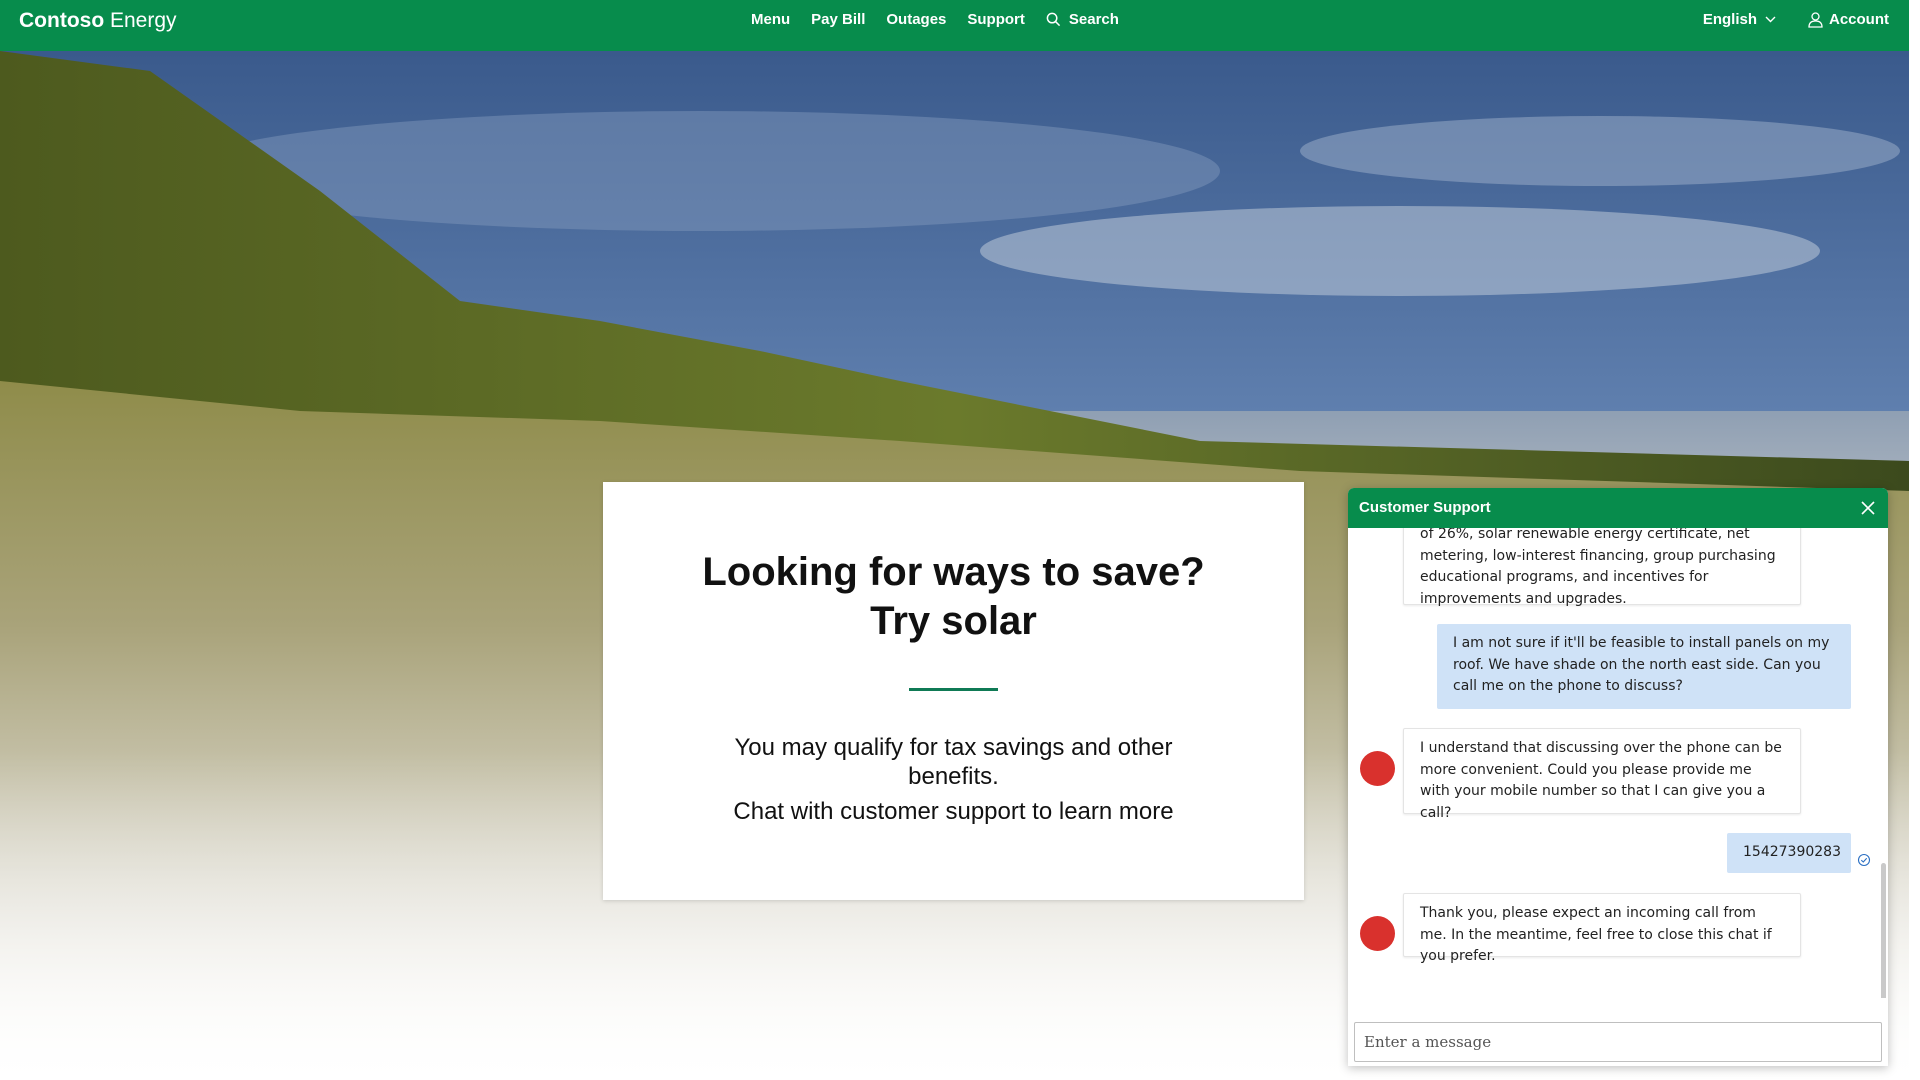 This screenshot has width=1920, height=1080. I want to click on page-edge, so click(1914, 540).